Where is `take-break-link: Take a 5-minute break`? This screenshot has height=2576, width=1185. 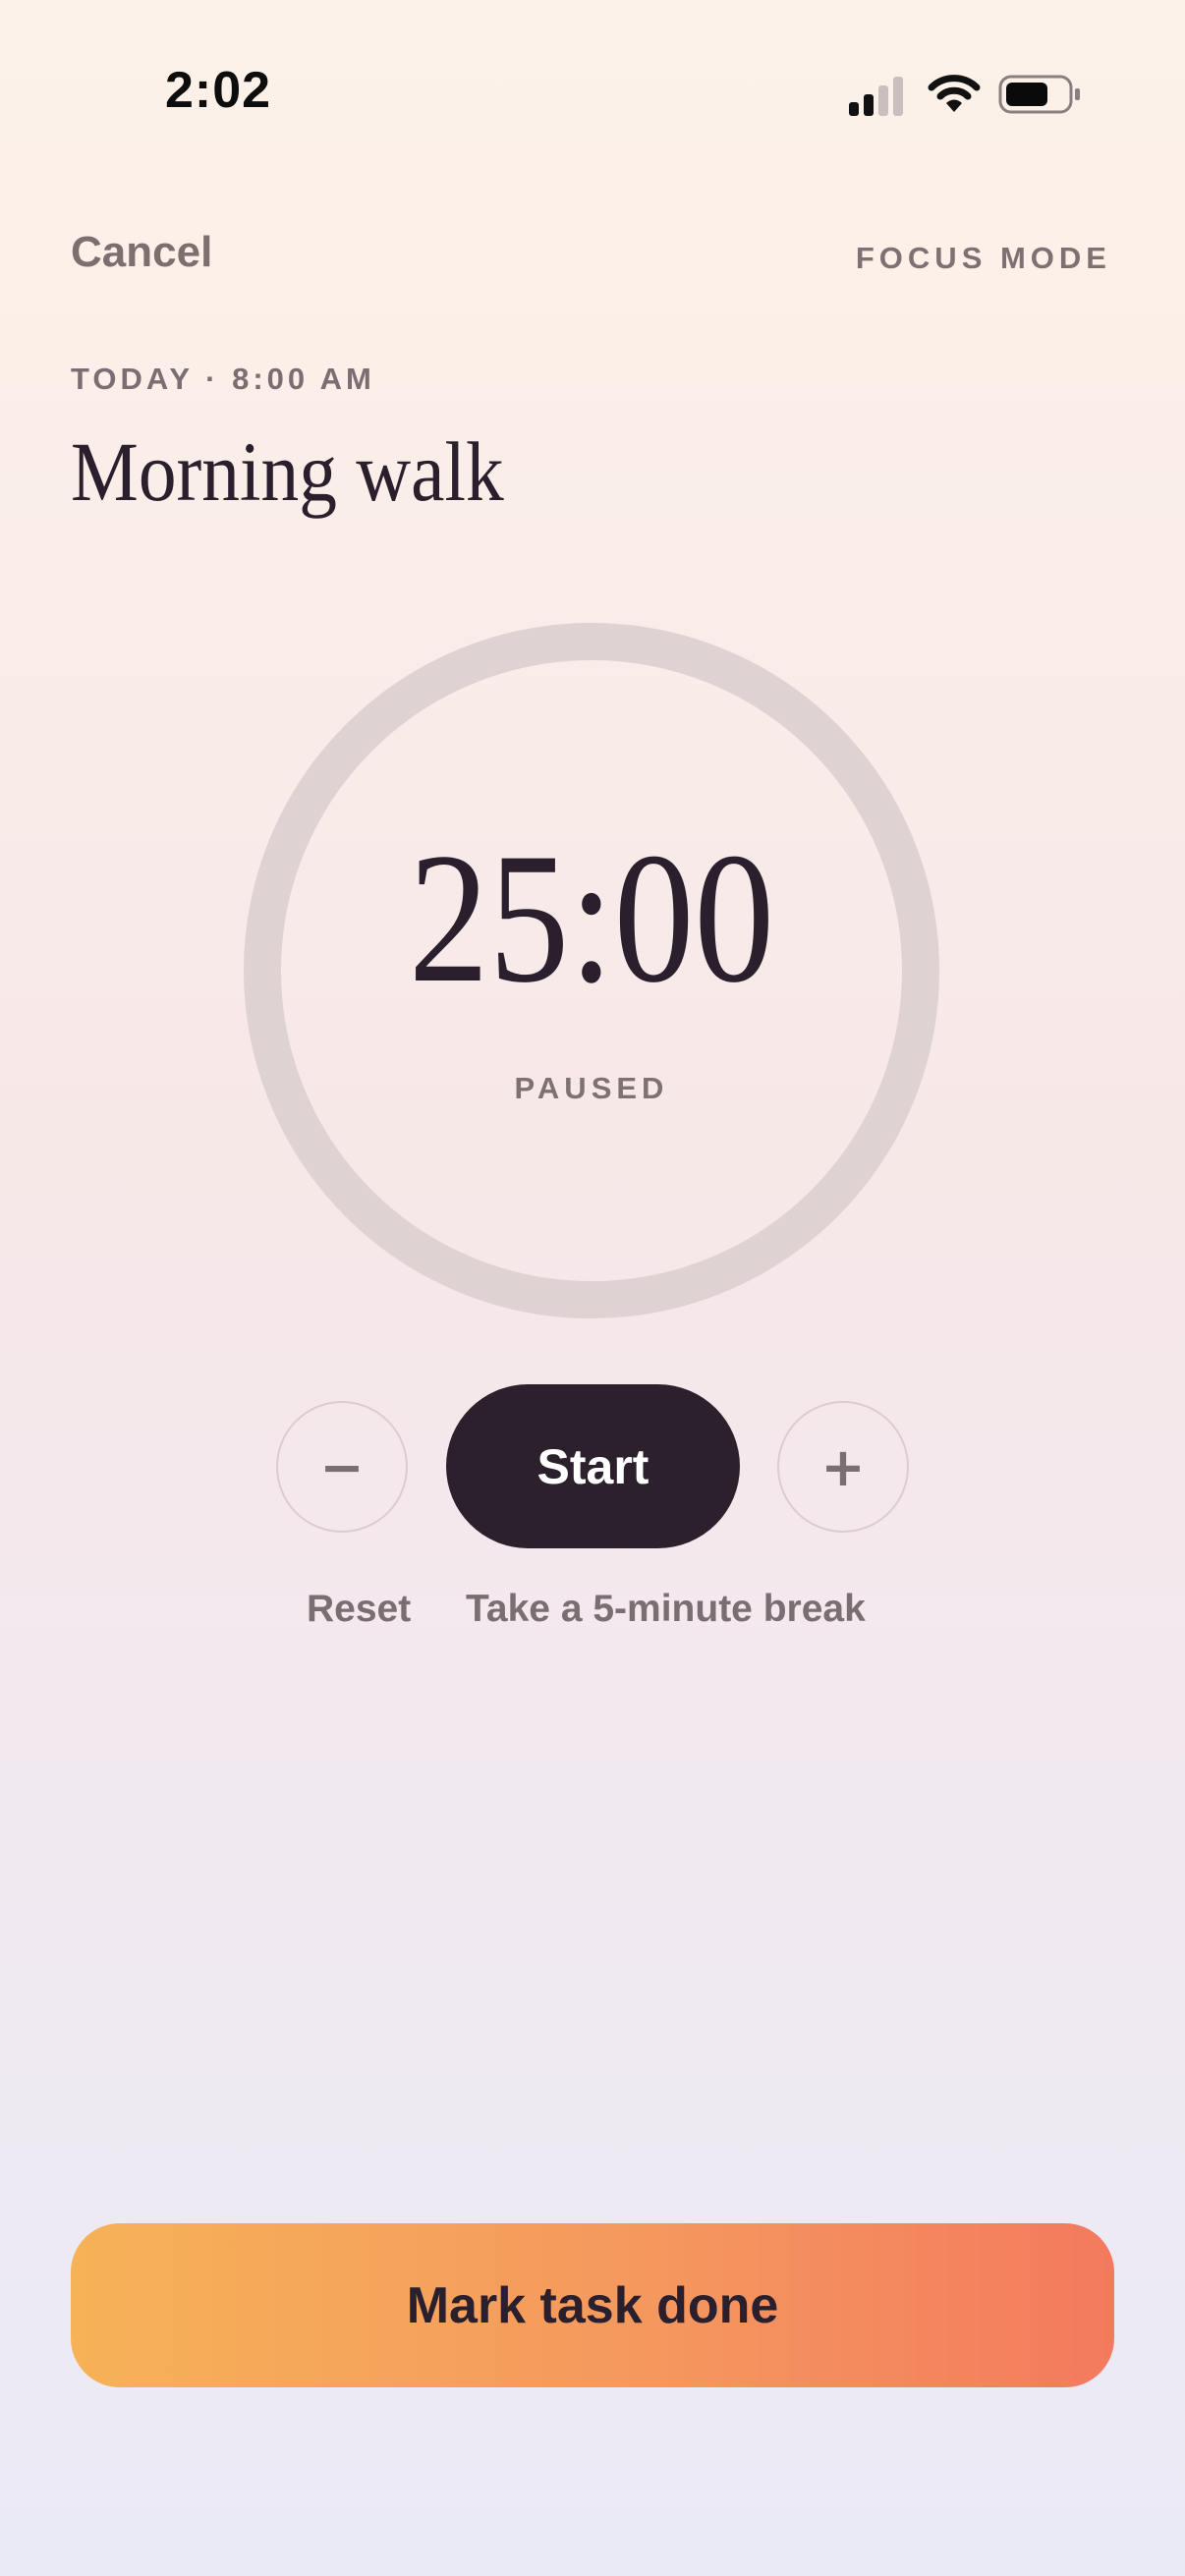
take-break-link: Take a 5-minute break is located at coordinates (666, 1609).